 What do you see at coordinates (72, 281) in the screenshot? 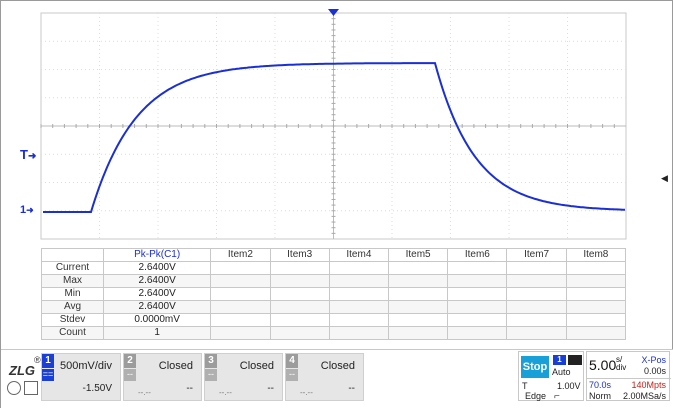
I see `measurement-row-label: Max` at bounding box center [72, 281].